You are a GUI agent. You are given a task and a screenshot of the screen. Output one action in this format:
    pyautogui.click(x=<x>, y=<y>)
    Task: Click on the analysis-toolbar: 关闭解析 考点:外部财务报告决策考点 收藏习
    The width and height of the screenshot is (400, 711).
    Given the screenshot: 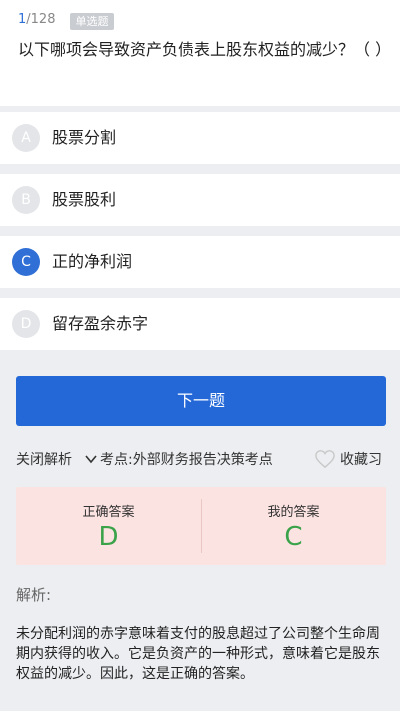 What is the action you would take?
    pyautogui.click(x=200, y=460)
    